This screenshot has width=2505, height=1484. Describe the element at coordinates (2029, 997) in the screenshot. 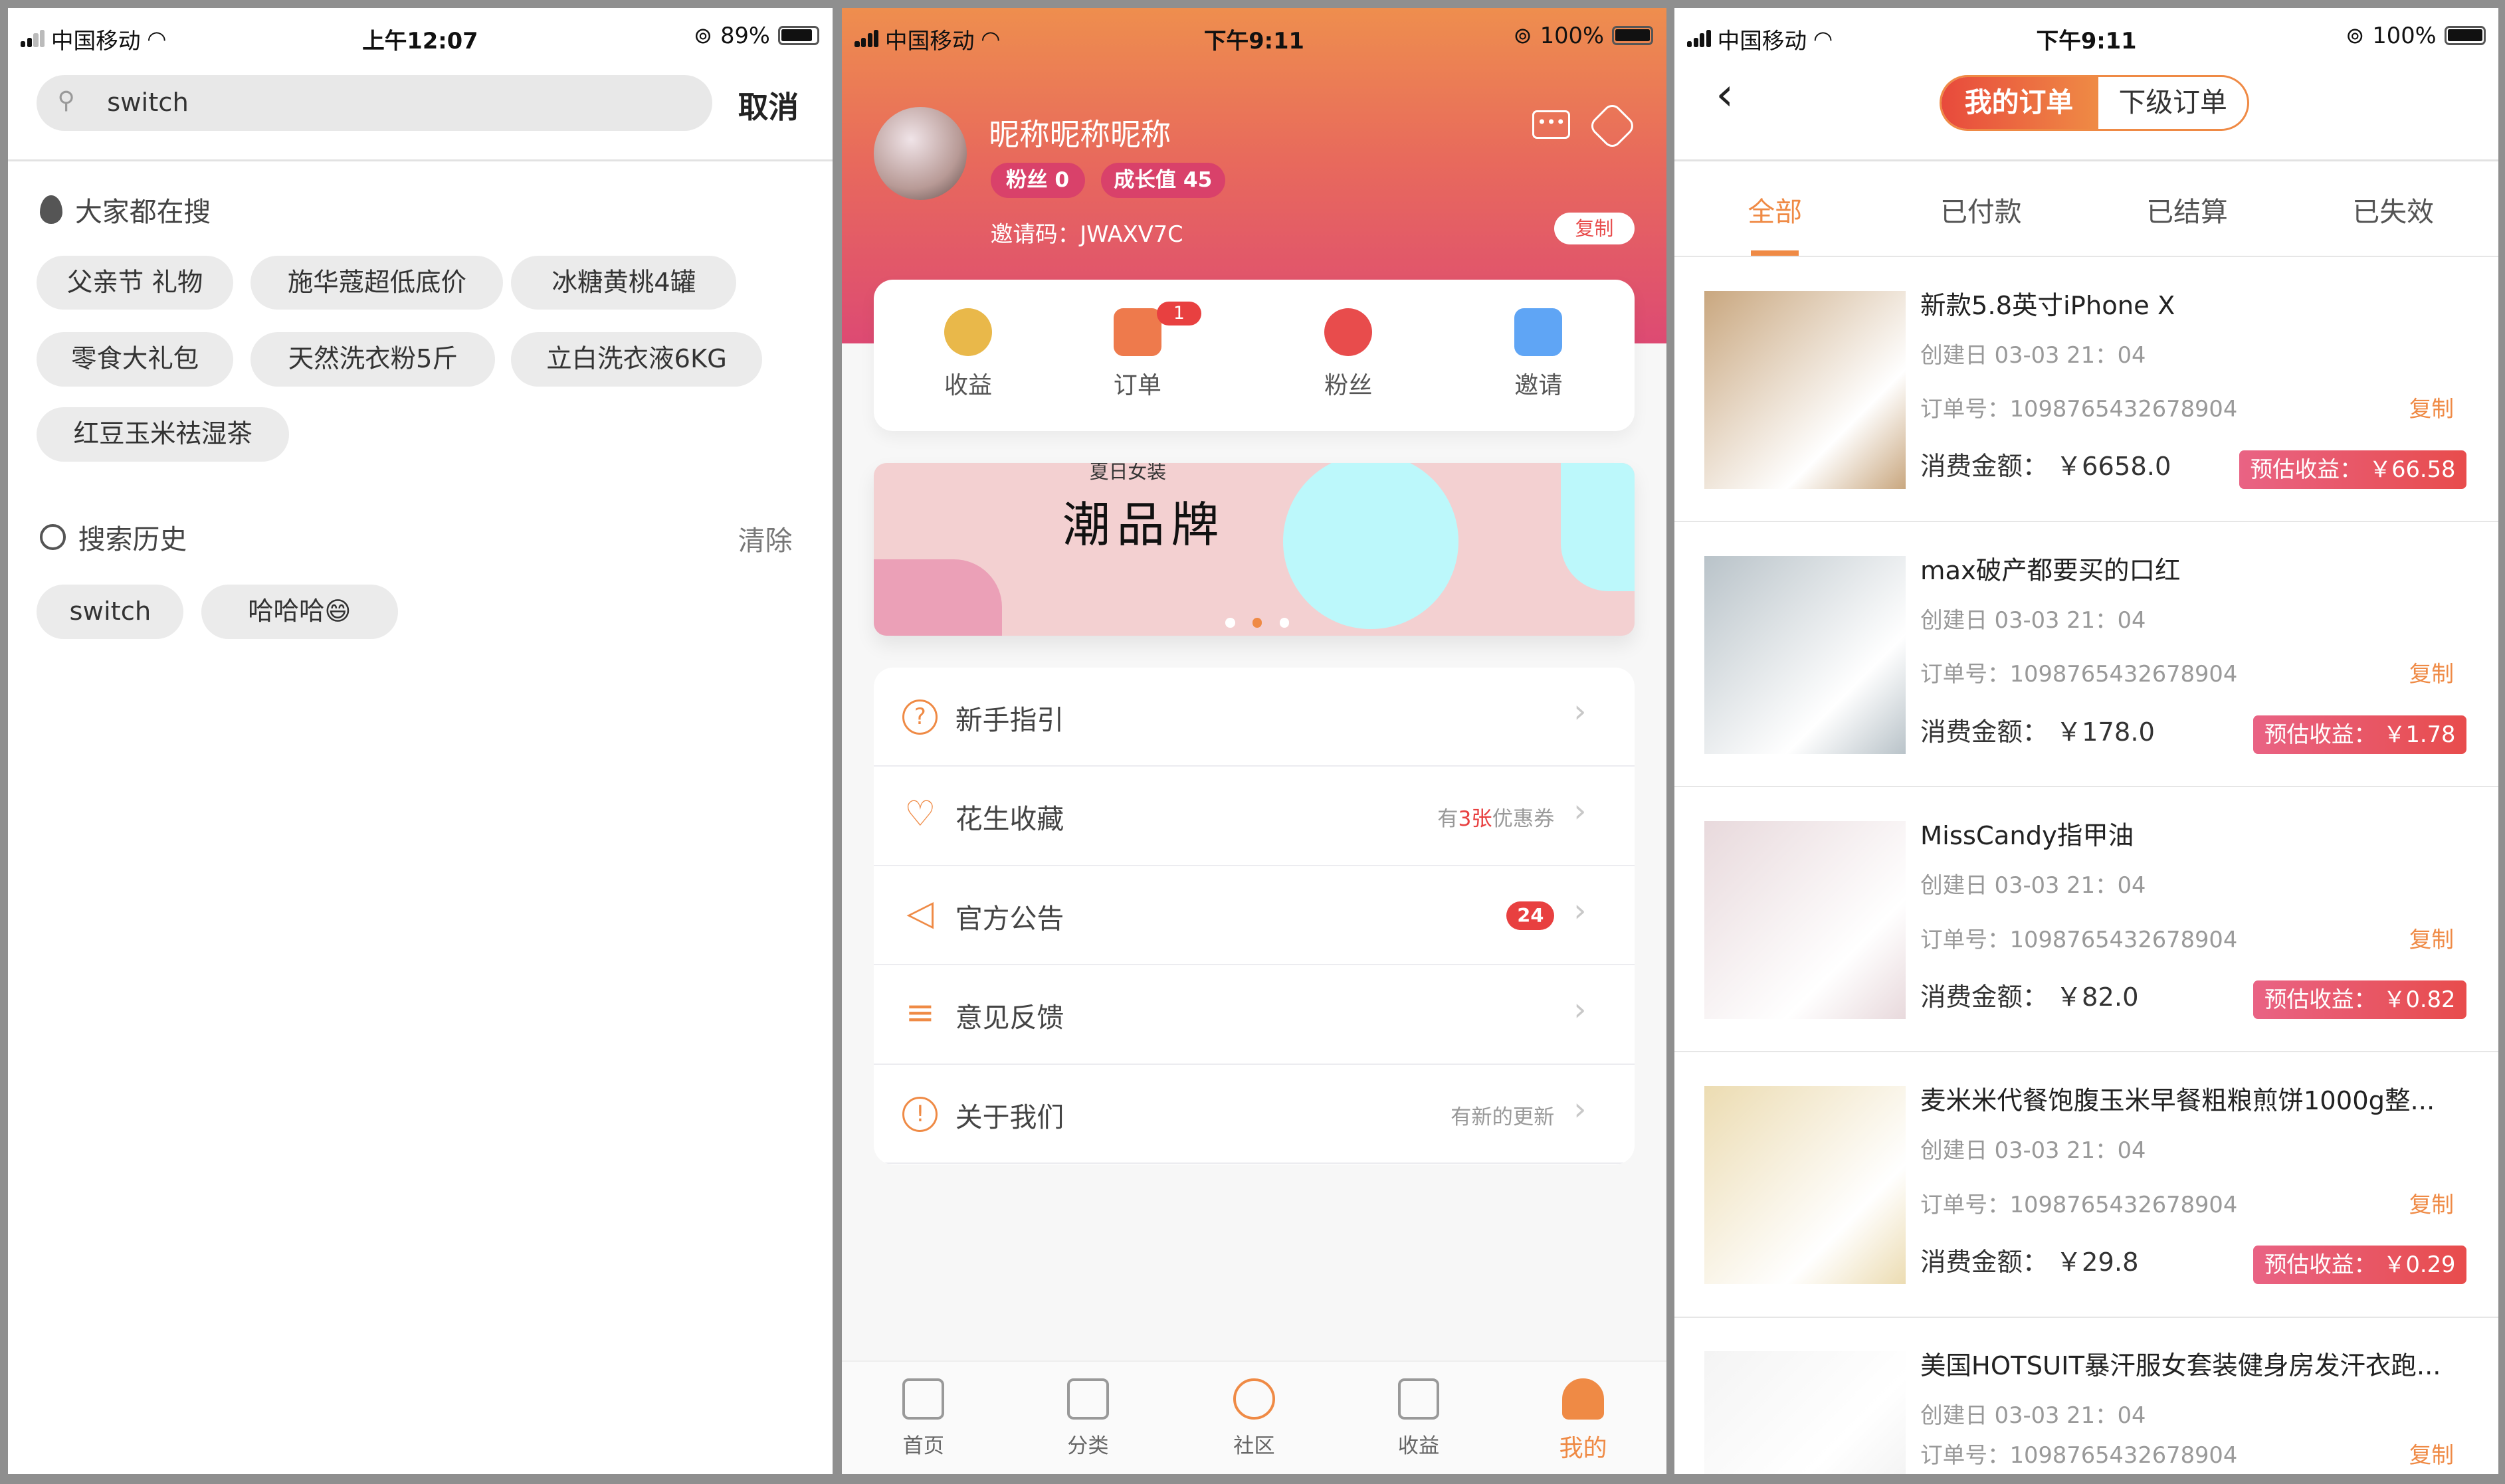

I see `spend-amount: 消费金额： ￥82.0` at that location.